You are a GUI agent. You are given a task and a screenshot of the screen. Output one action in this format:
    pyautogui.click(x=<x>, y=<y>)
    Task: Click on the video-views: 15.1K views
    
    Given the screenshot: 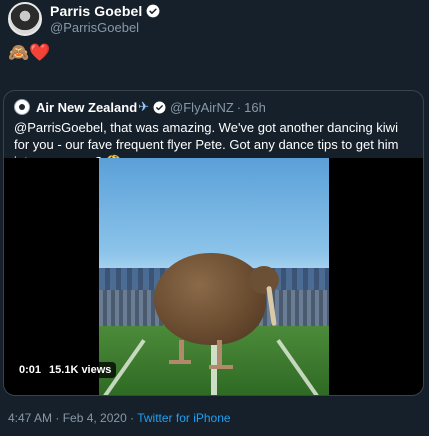 What is the action you would take?
    pyautogui.click(x=80, y=370)
    